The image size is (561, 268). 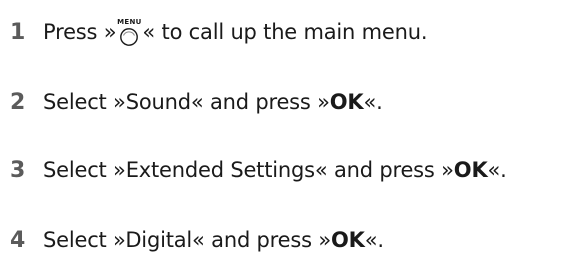 I want to click on step-text: Select »Digital« and press »OK«., so click(x=213, y=240).